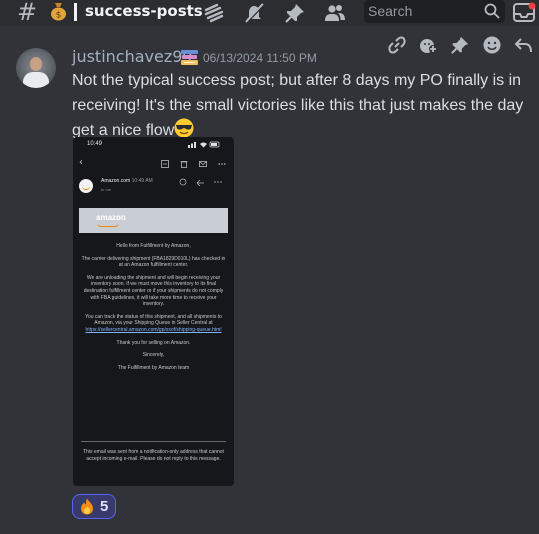 The width and height of the screenshot is (539, 534). I want to click on reaction-fire: 5, so click(94, 506).